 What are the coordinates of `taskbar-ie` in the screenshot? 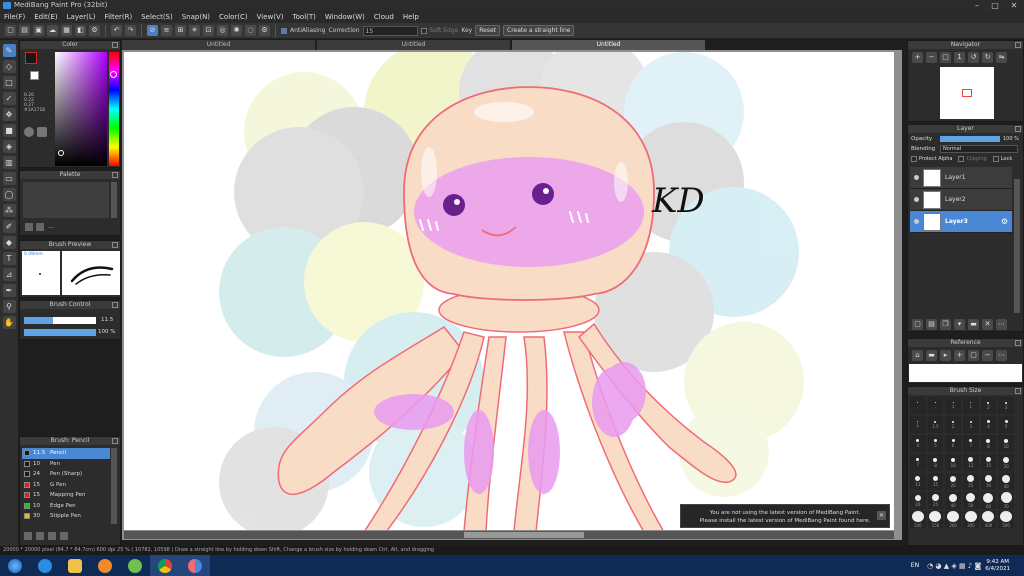 It's located at (45, 565).